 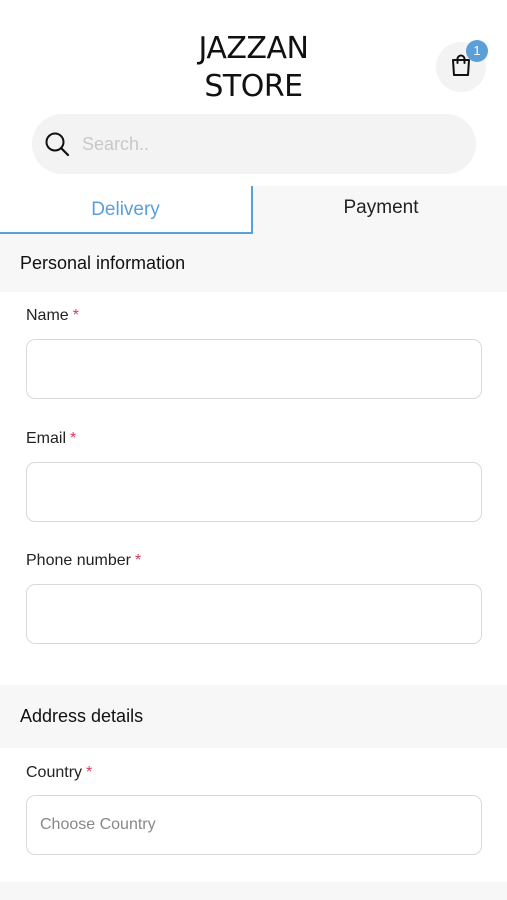 What do you see at coordinates (253, 68) in the screenshot?
I see `store-logo: JAZZAN STORE` at bounding box center [253, 68].